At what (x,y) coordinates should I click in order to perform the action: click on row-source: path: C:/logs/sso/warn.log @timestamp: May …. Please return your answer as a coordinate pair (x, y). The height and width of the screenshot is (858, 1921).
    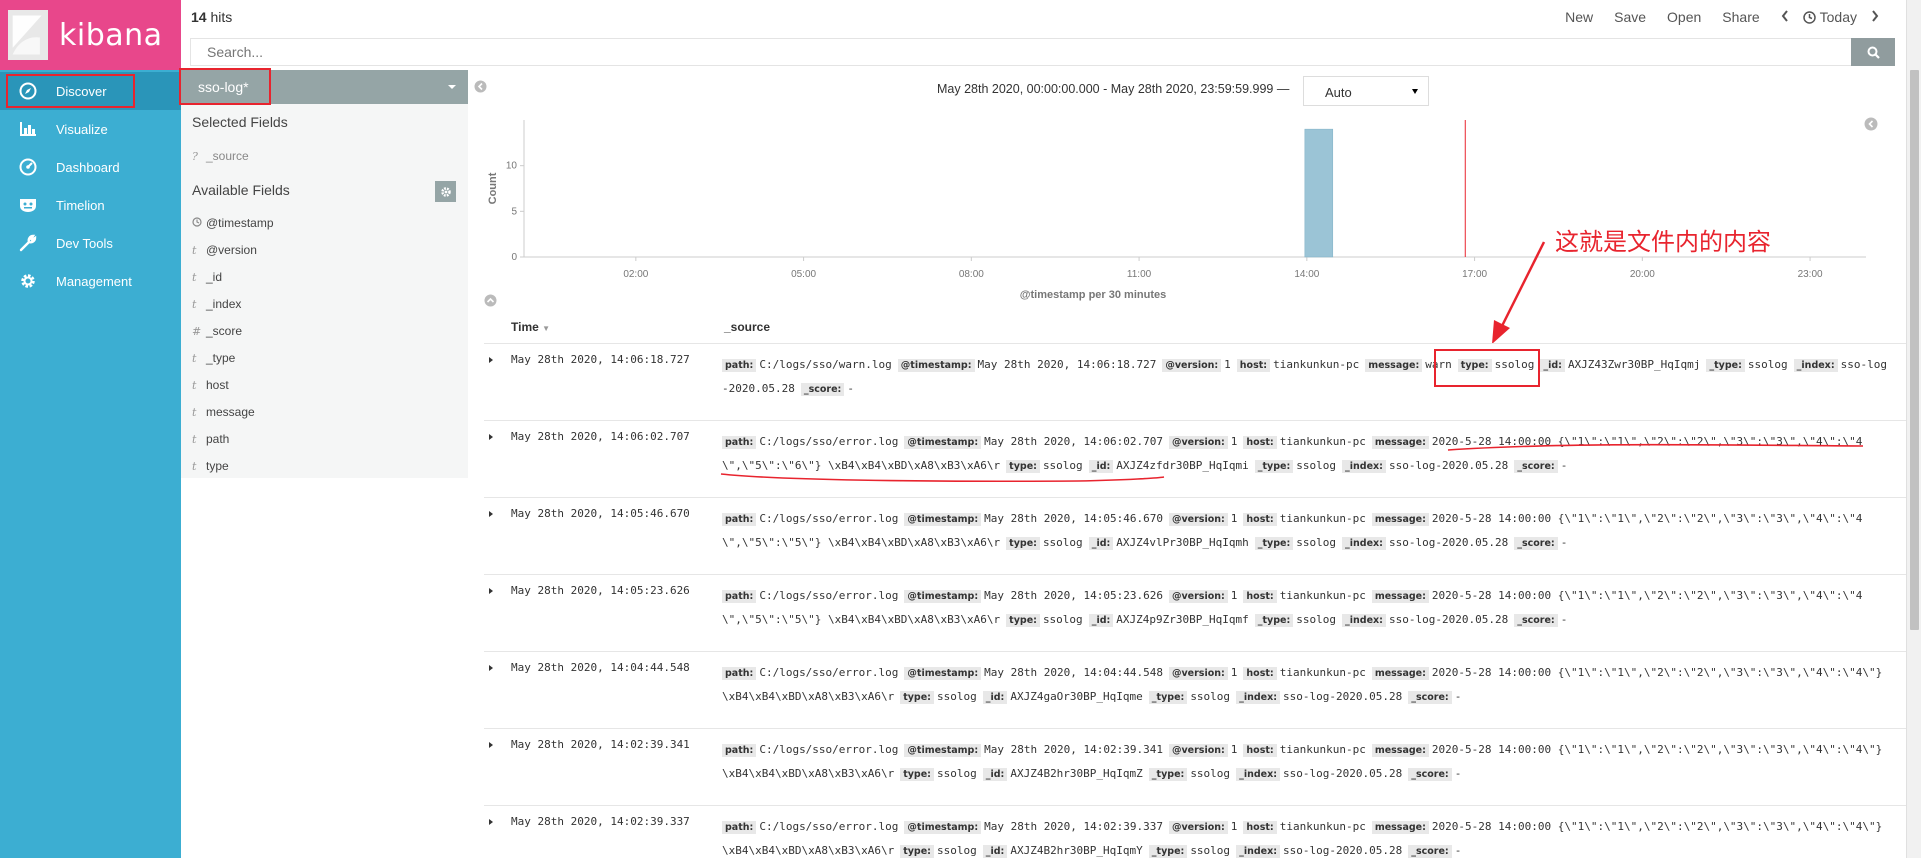
    Looking at the image, I should click on (1307, 377).